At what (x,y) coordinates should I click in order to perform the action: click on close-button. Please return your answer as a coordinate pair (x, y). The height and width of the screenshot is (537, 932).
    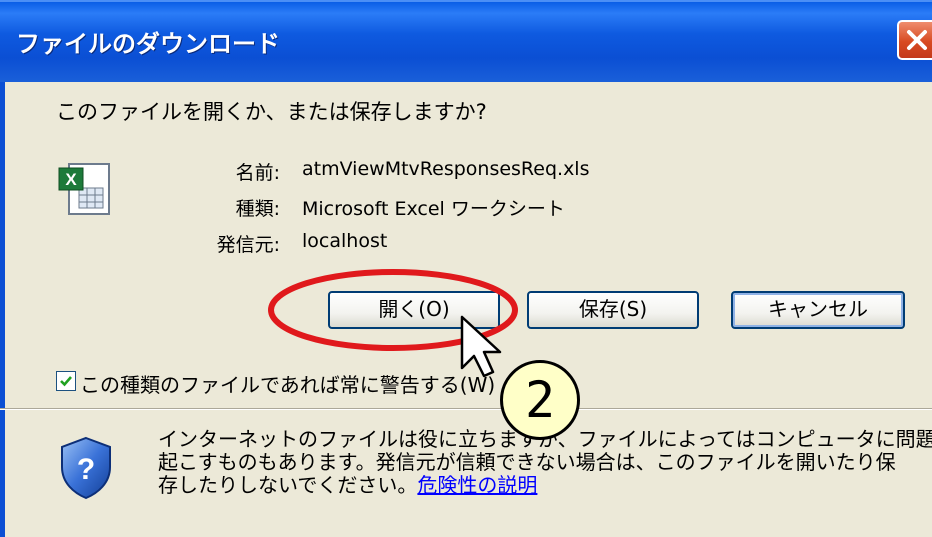
    Looking at the image, I should click on (914, 40).